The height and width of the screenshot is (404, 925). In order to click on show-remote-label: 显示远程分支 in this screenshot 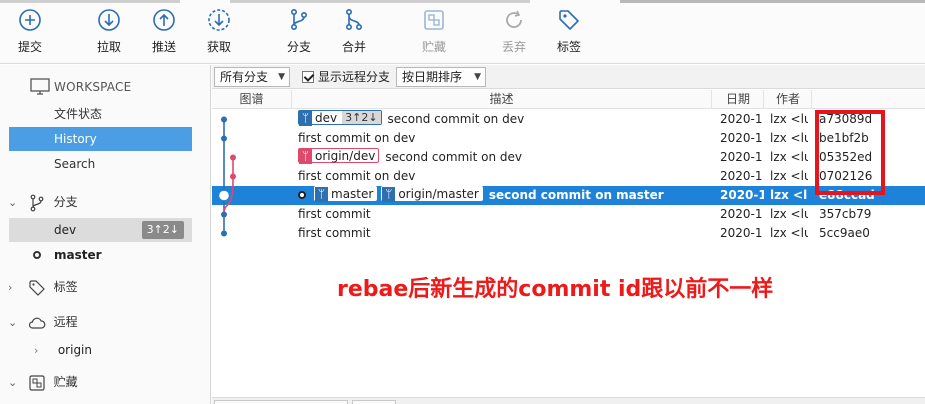, I will do `click(354, 77)`.